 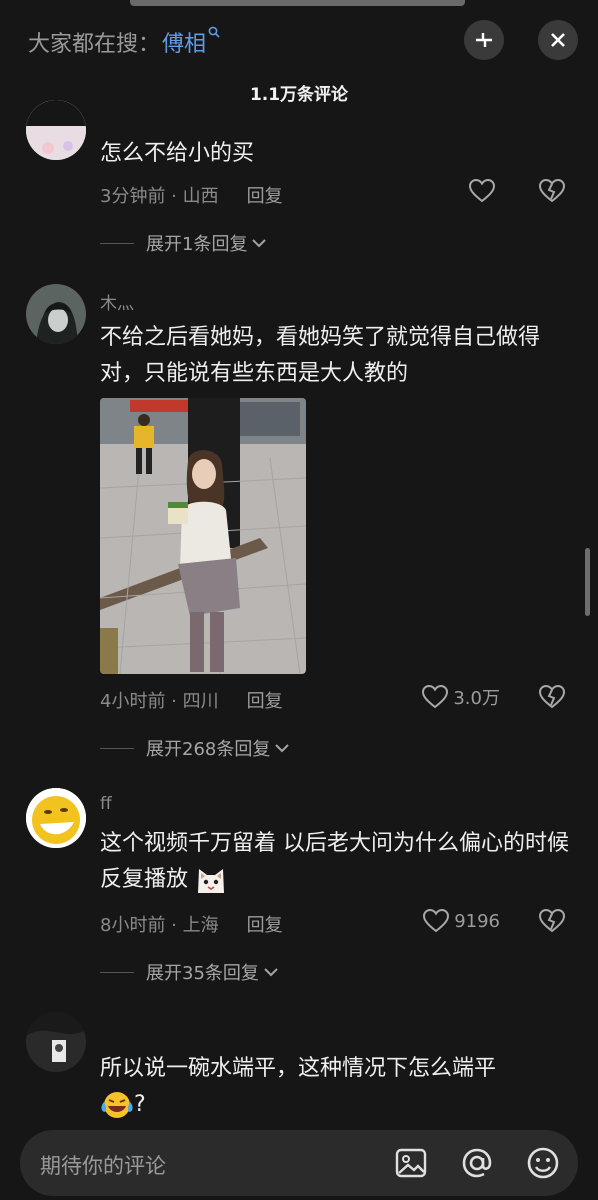 I want to click on close-icon, so click(x=558, y=40).